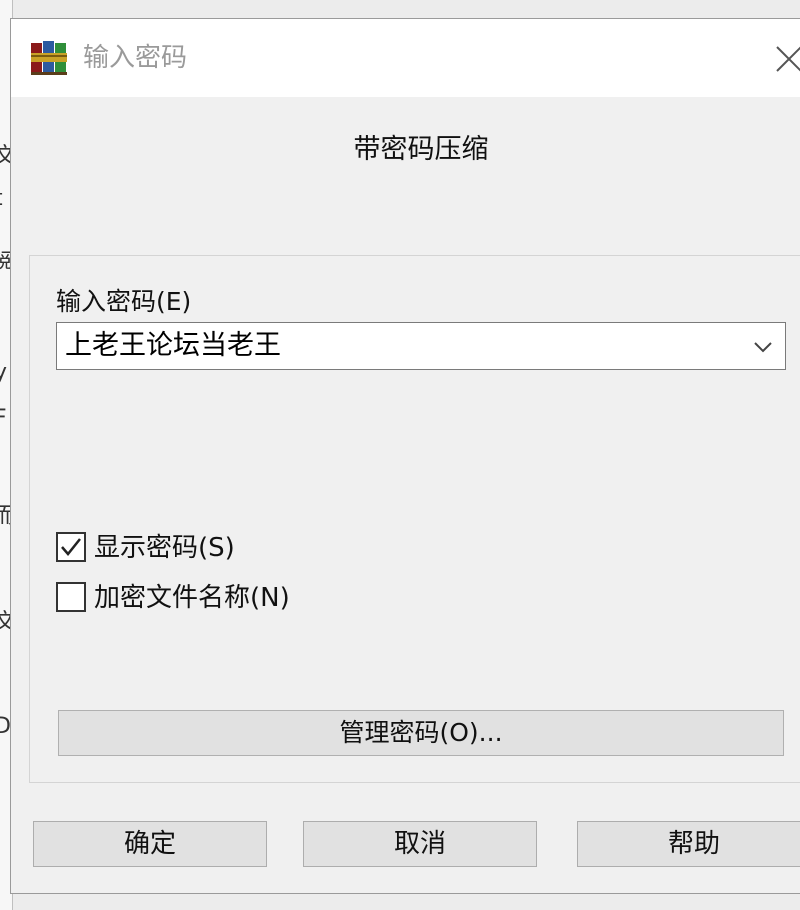  I want to click on dialog-titlebar: 输入密码, so click(405, 58).